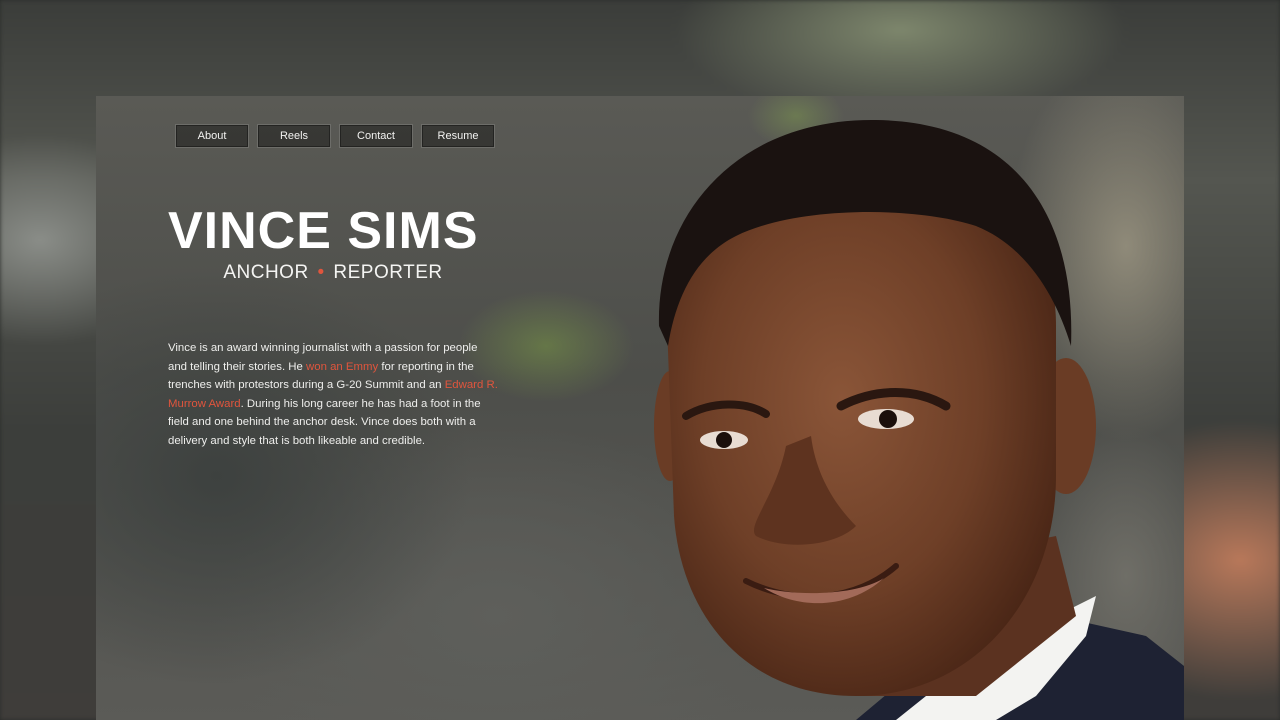 The width and height of the screenshot is (1280, 720). I want to click on emmy-link: won an Emmy, so click(342, 367).